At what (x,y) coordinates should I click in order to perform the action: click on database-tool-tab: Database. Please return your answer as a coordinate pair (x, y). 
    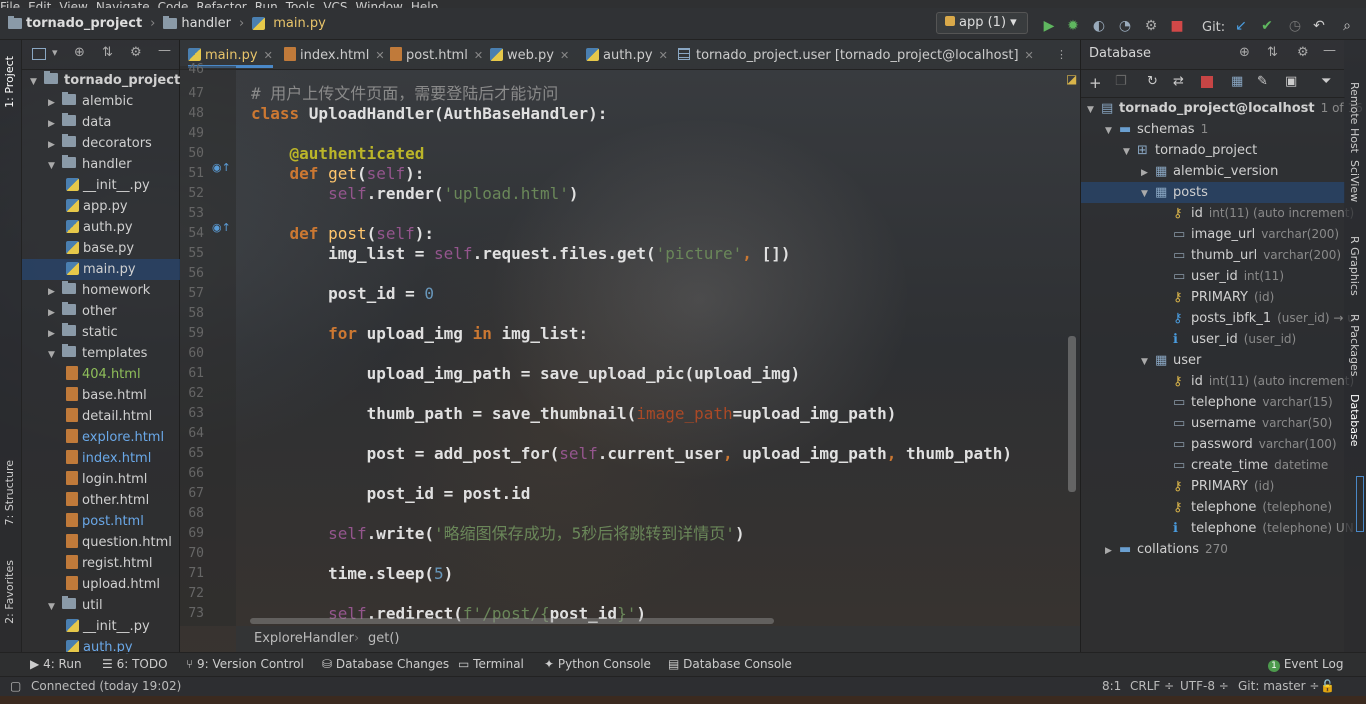
    Looking at the image, I should click on (1354, 420).